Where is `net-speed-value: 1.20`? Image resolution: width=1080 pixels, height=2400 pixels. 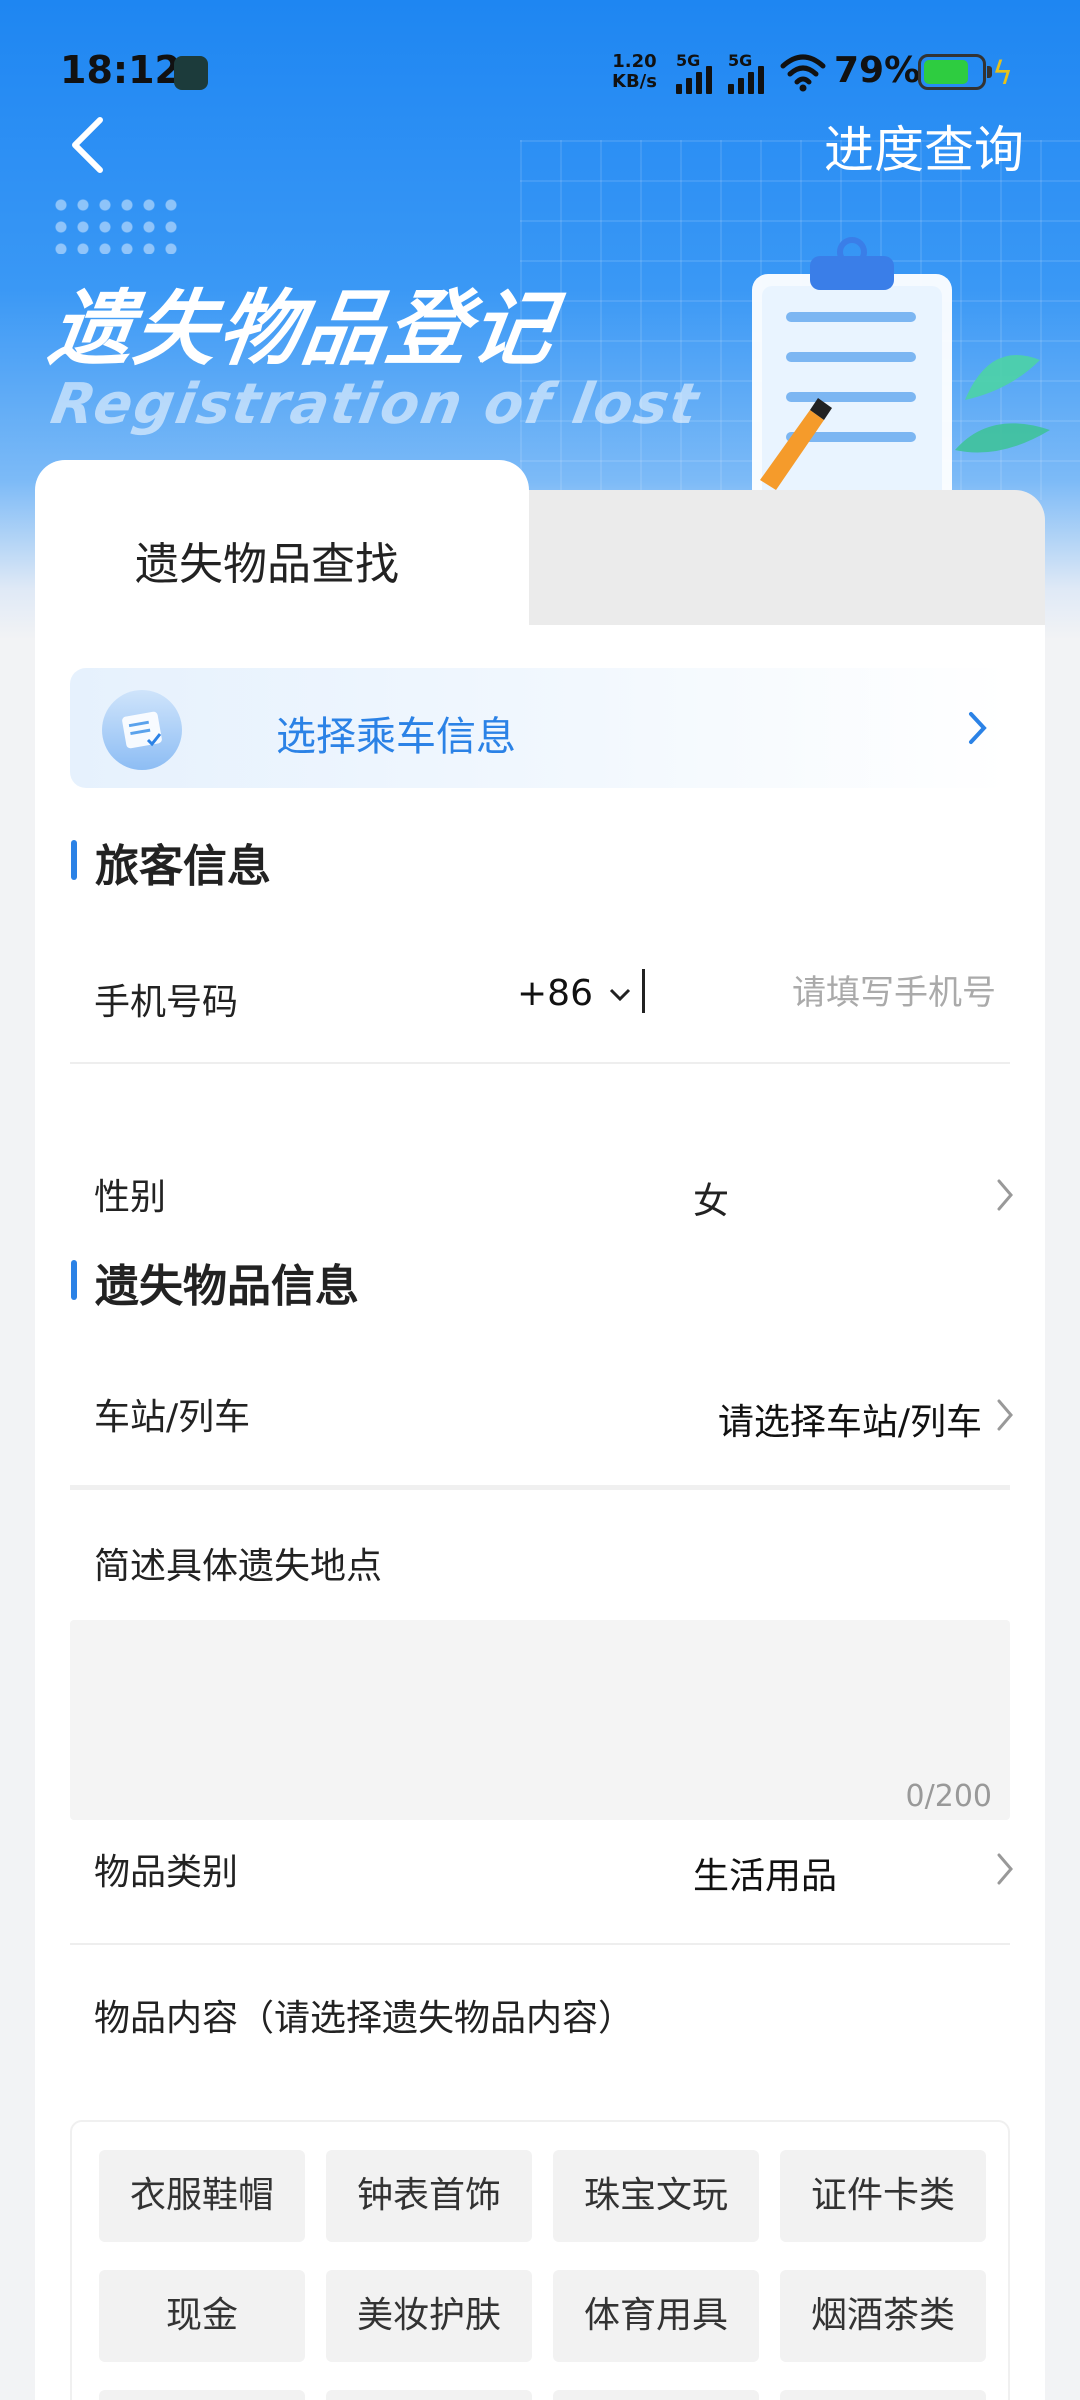
net-speed-value: 1.20 is located at coordinates (634, 61).